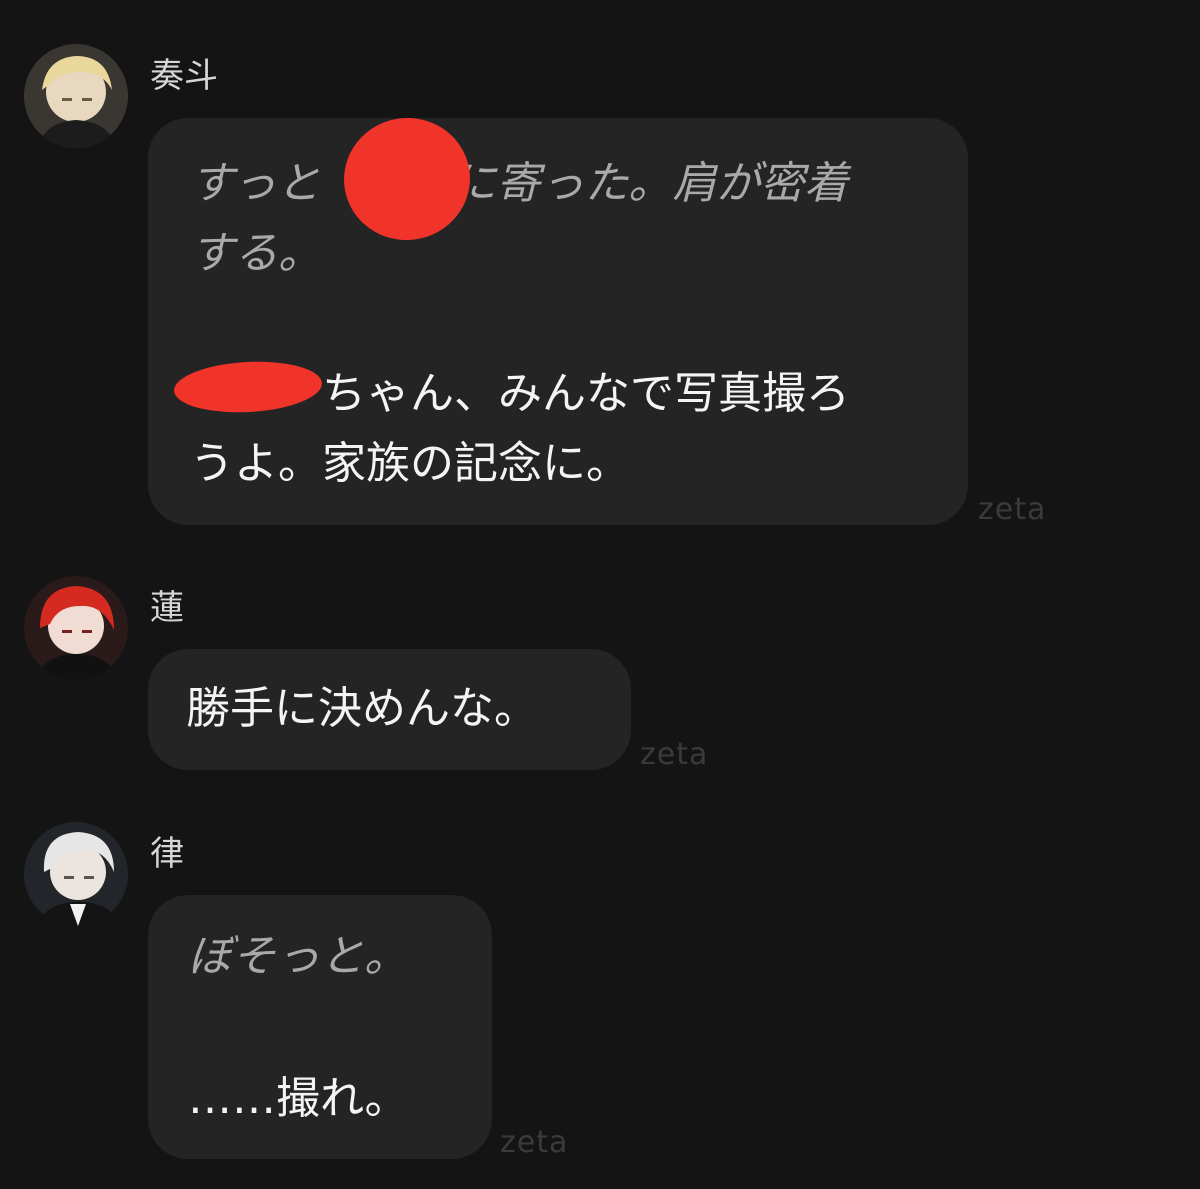 Image resolution: width=1200 pixels, height=1189 pixels. I want to click on avatar-ren, so click(76, 628).